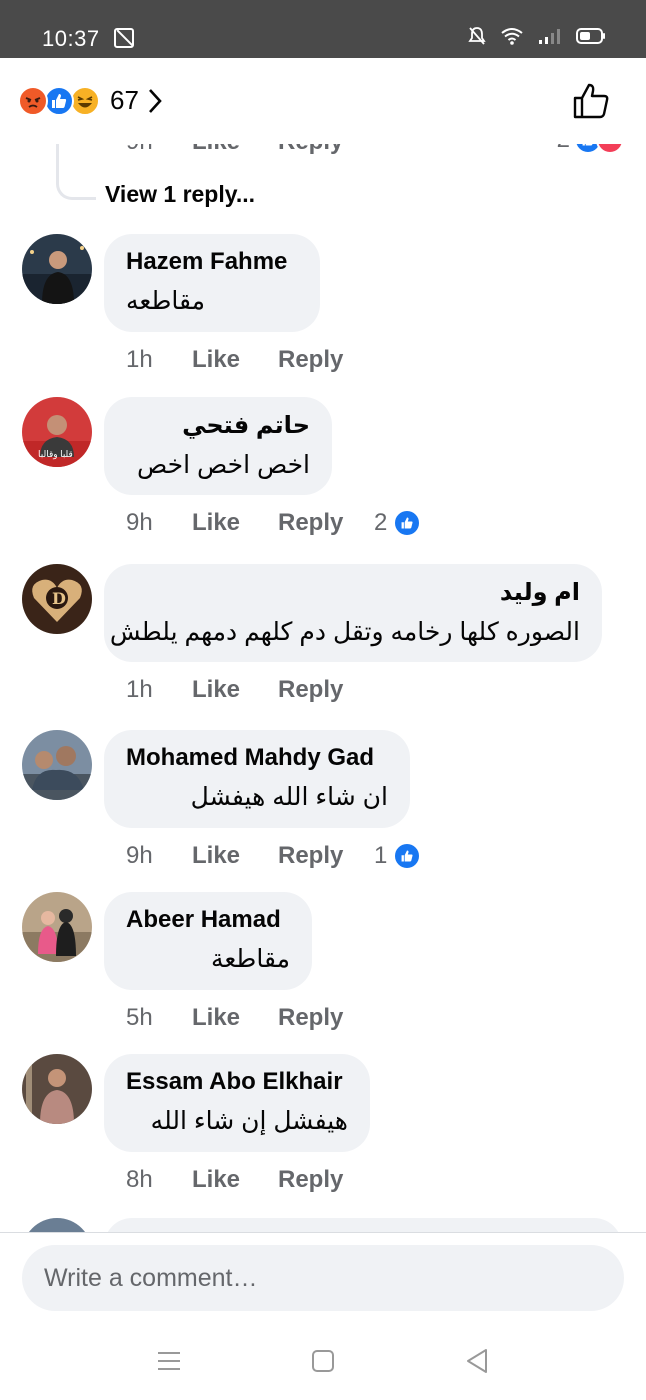 Image resolution: width=646 pixels, height=1400 pixels. Describe the element at coordinates (610, 149) in the screenshot. I see `love-icon` at that location.